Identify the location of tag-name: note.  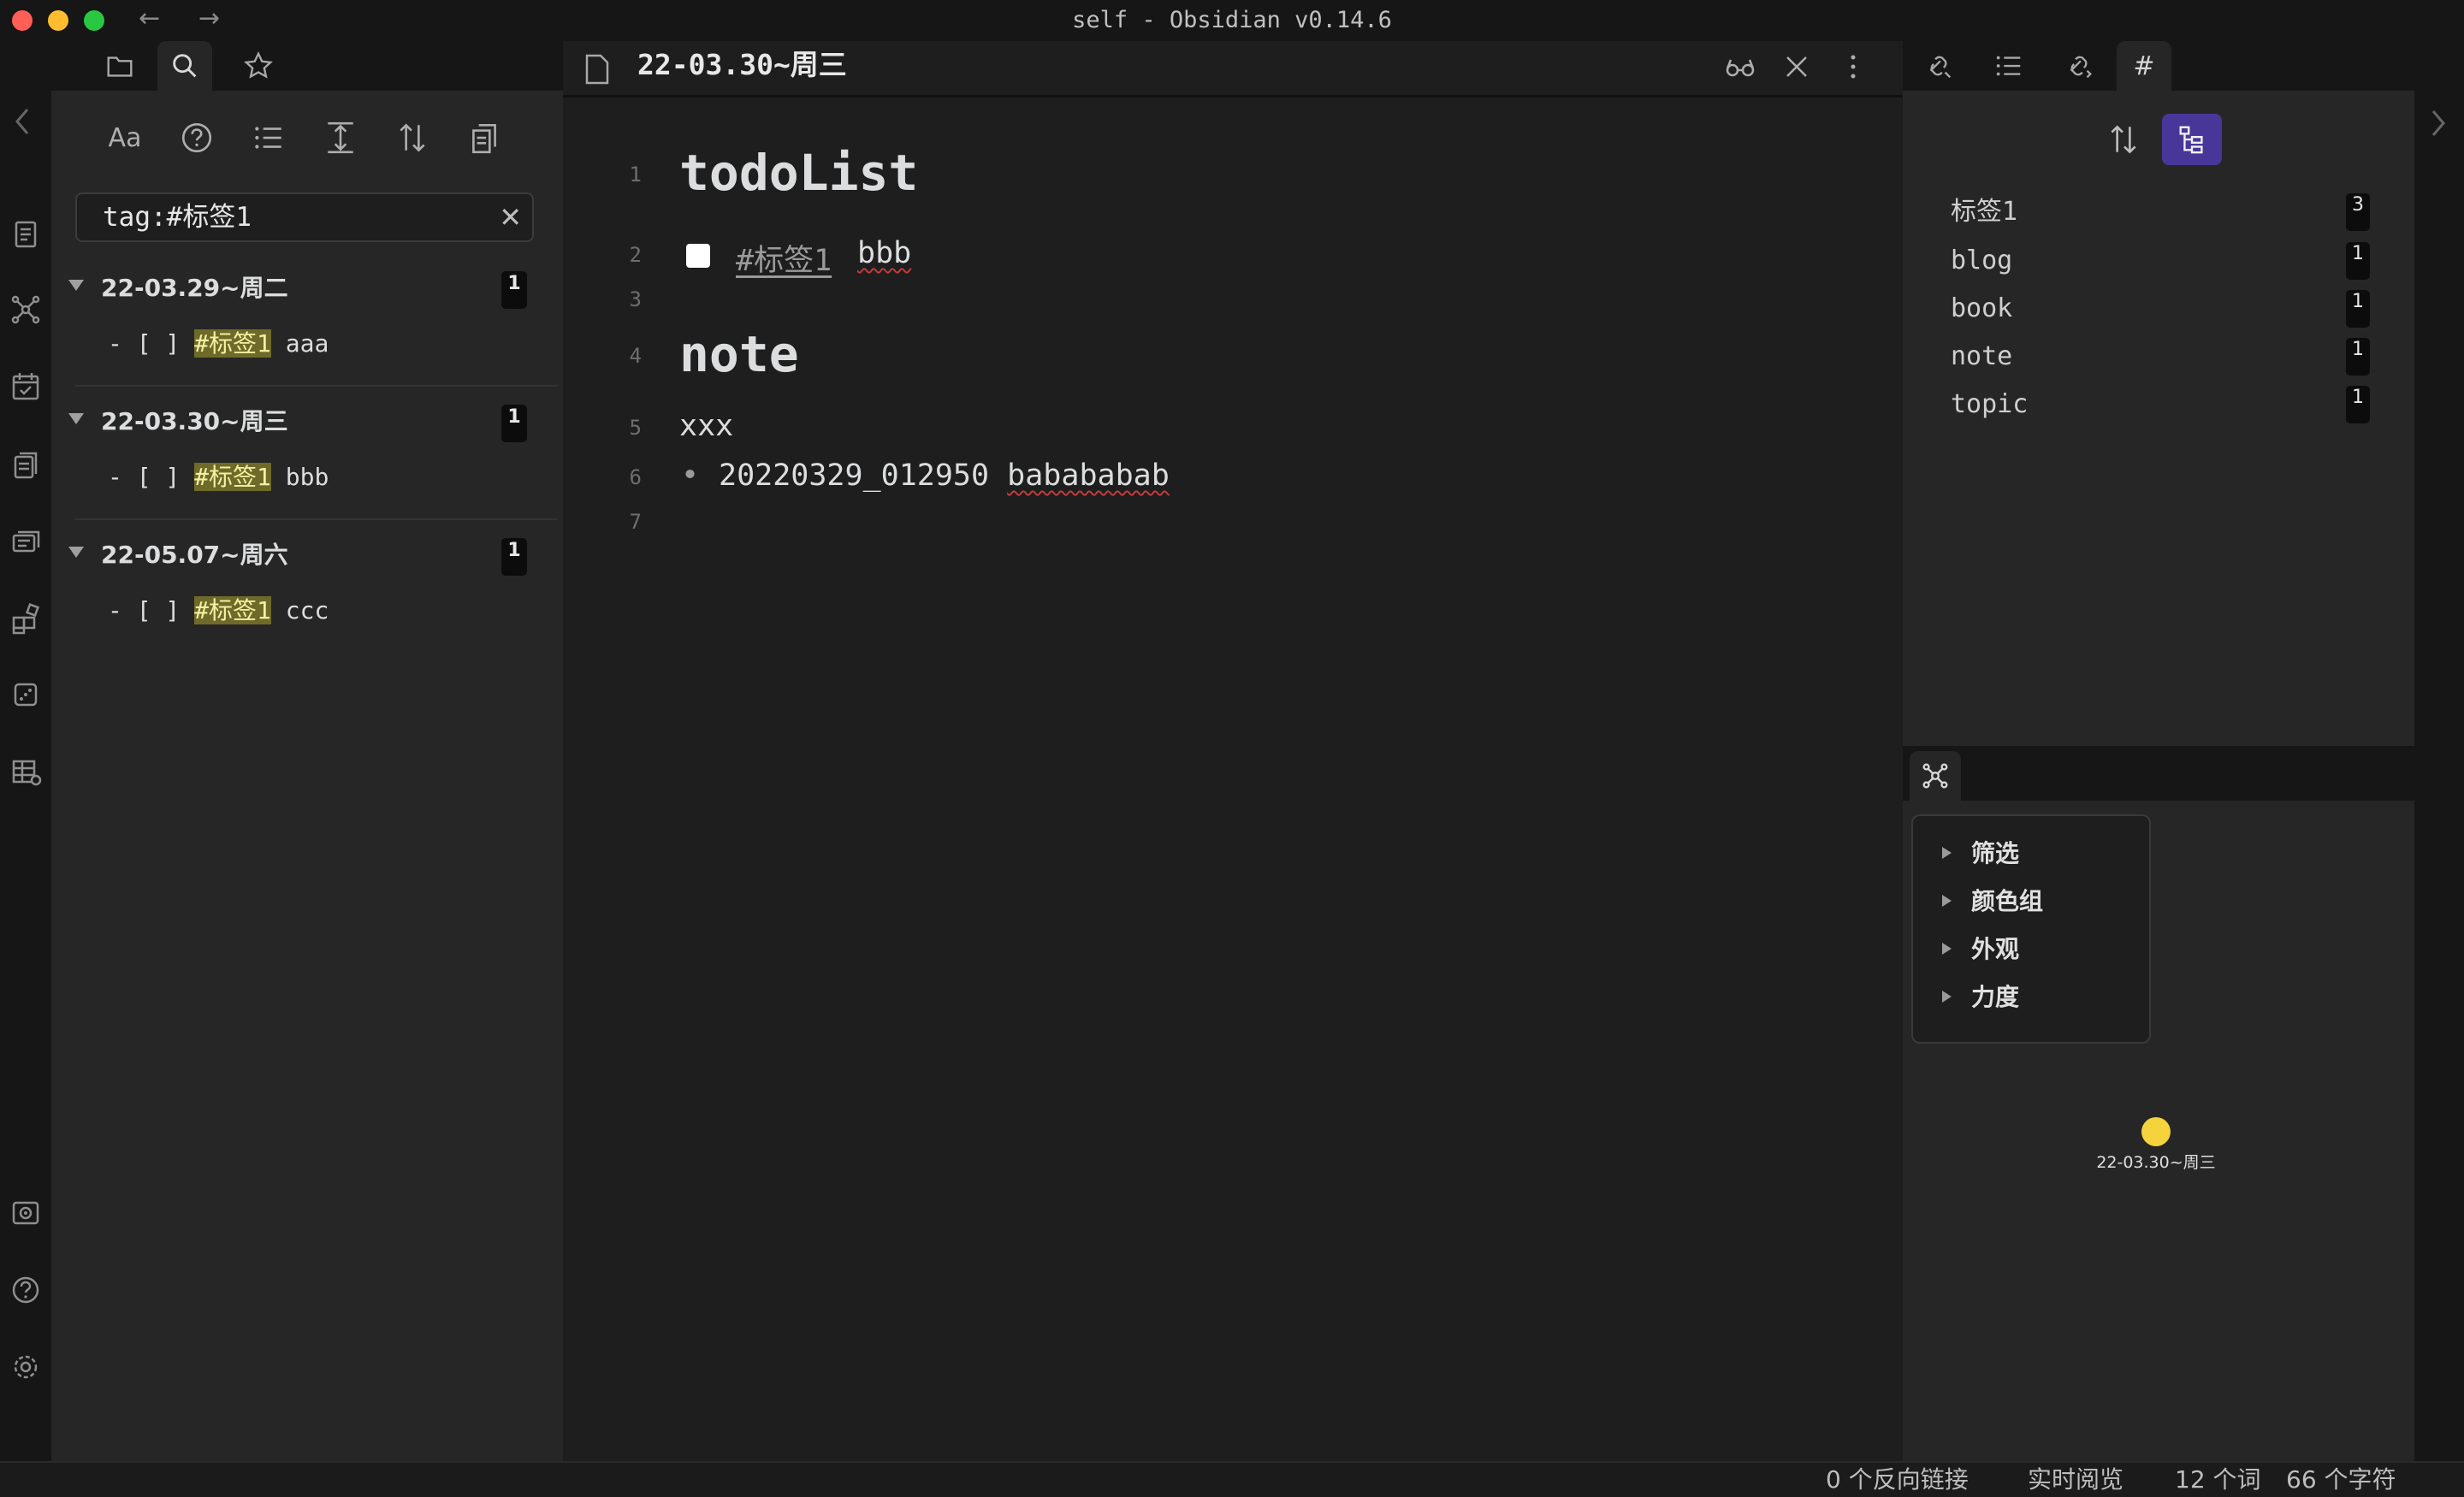
(1981, 357).